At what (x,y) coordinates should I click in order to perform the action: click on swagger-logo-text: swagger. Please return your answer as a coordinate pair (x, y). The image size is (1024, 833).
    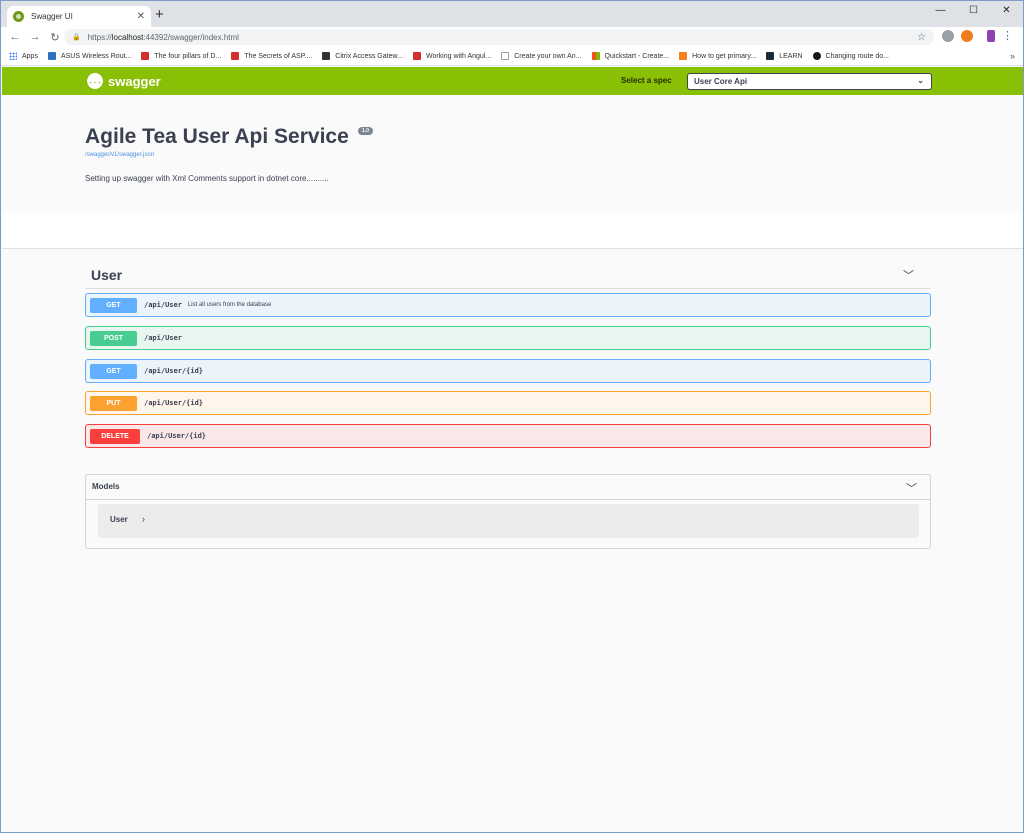
    Looking at the image, I should click on (134, 81).